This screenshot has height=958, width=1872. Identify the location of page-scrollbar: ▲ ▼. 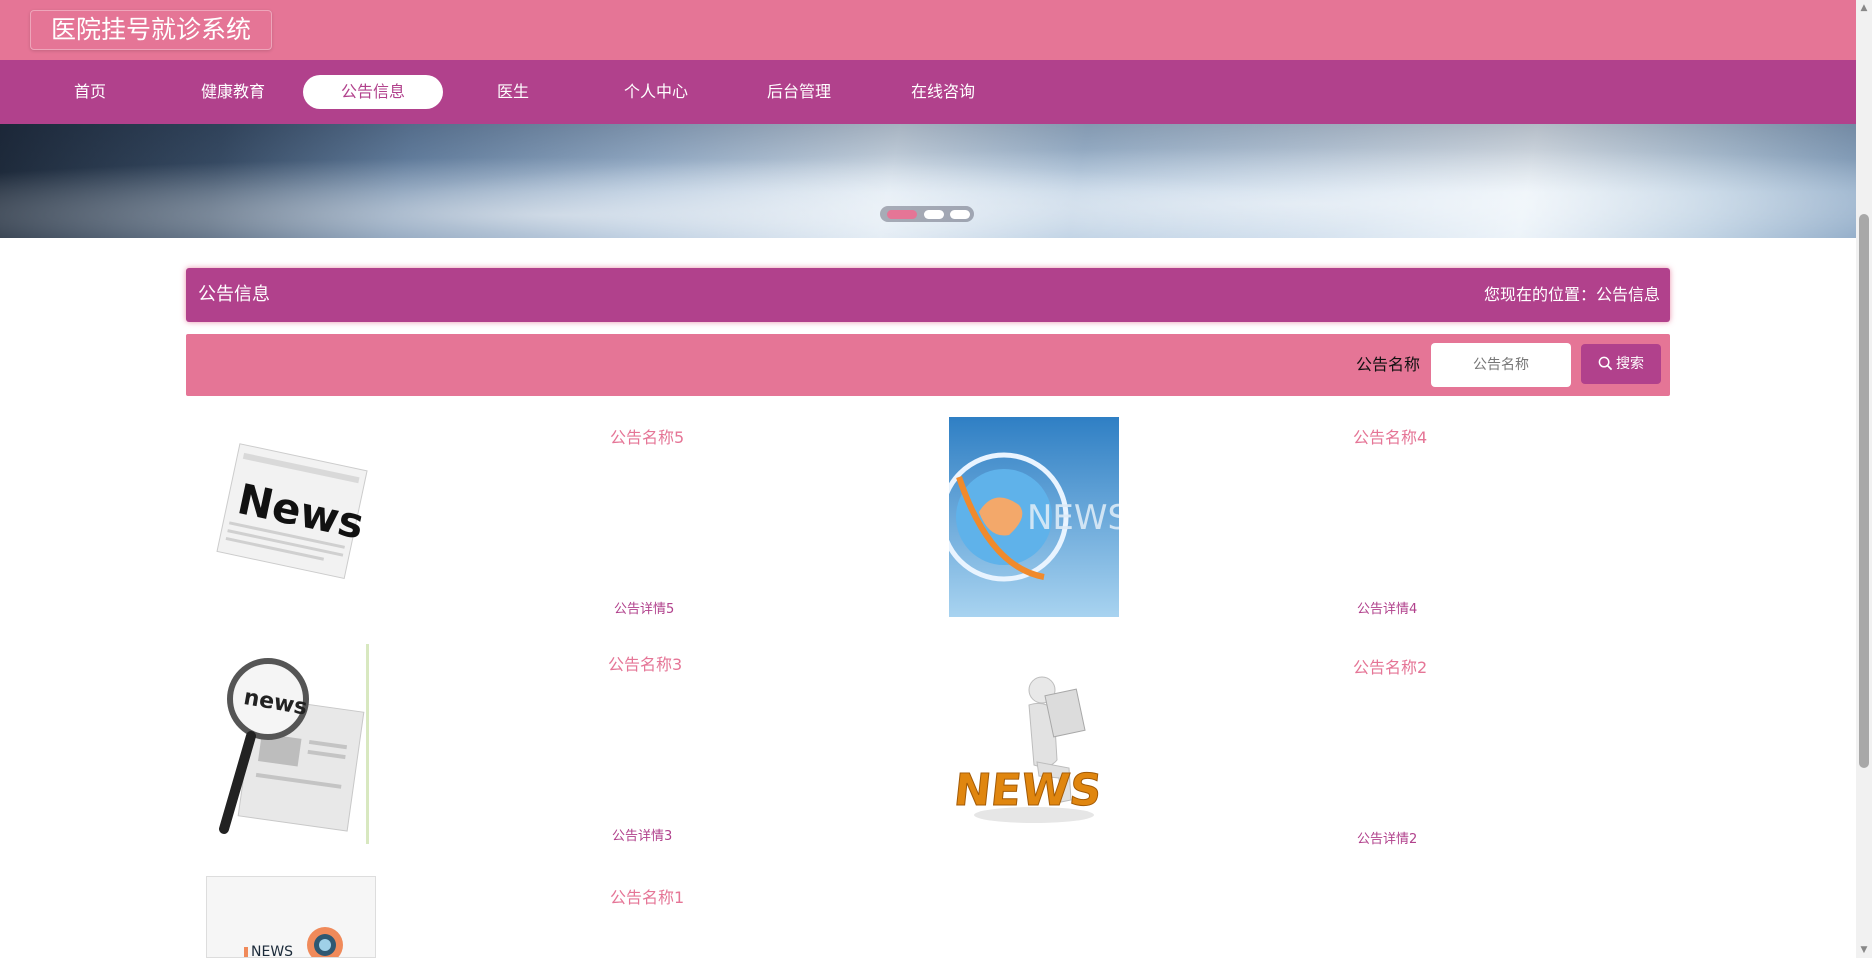
(1864, 479).